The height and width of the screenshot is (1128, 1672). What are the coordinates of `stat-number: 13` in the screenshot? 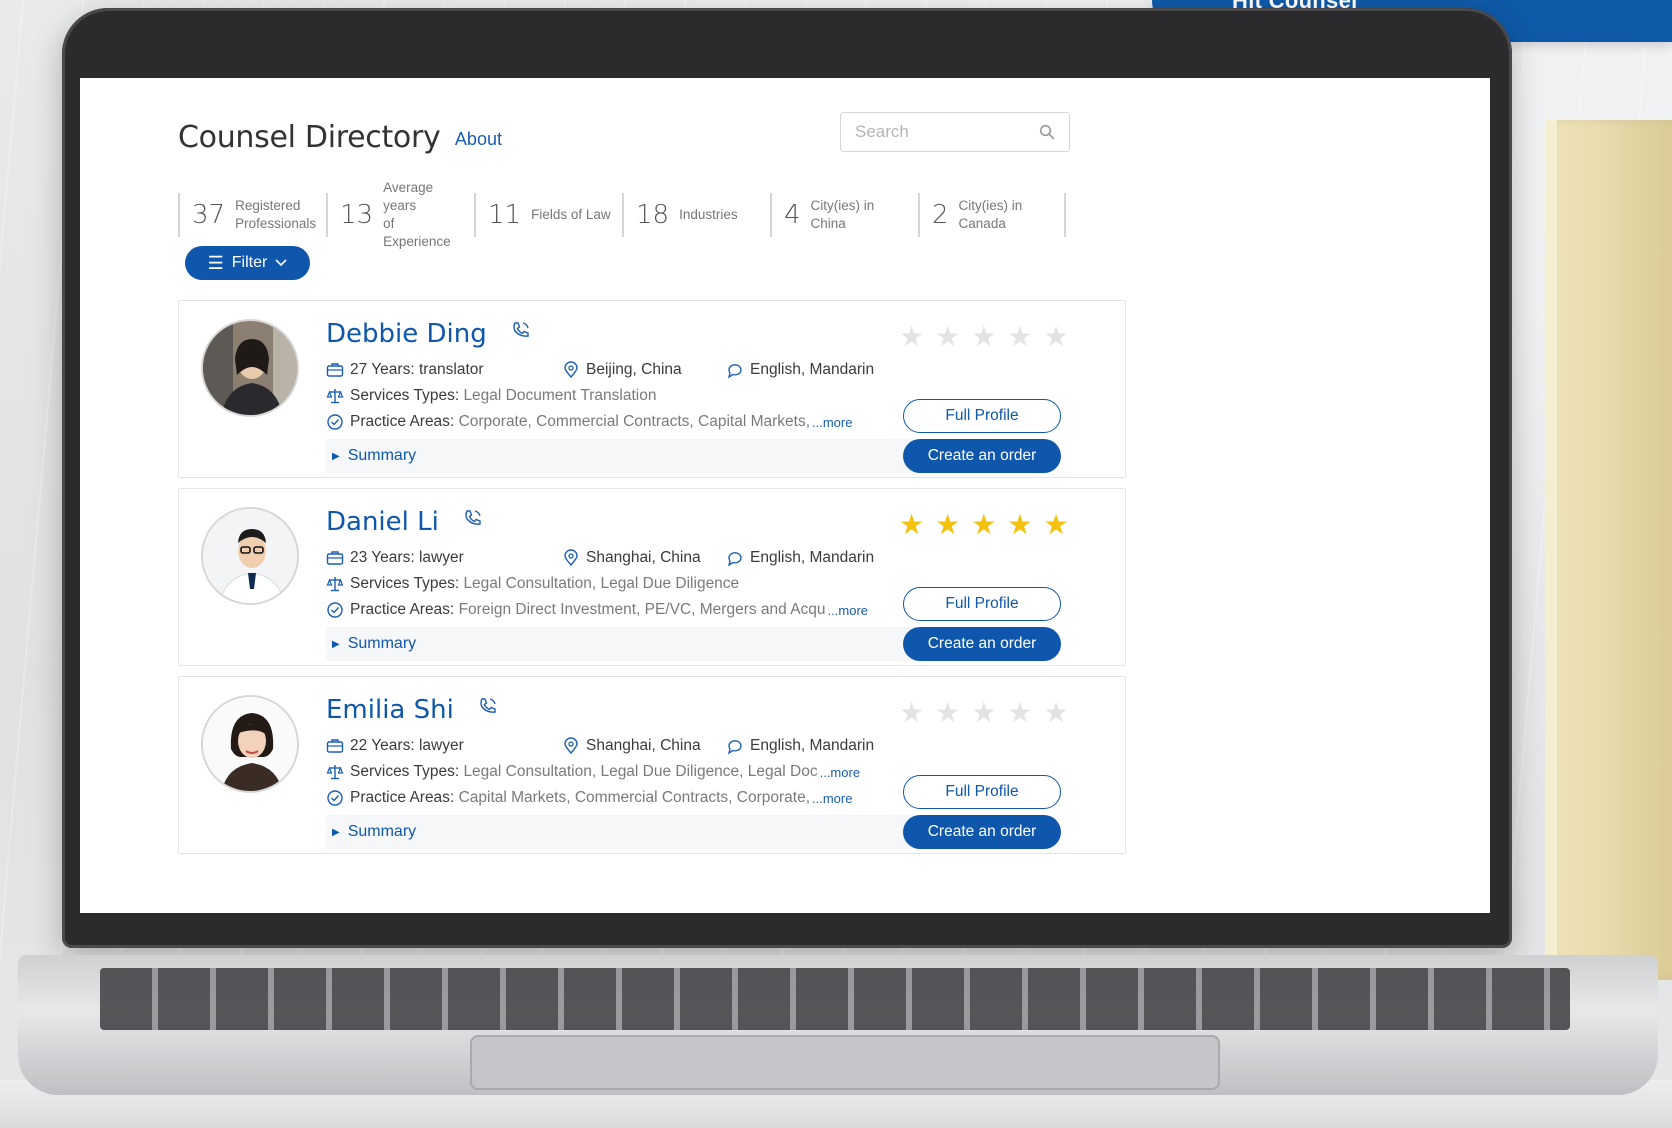 It's located at (357, 215).